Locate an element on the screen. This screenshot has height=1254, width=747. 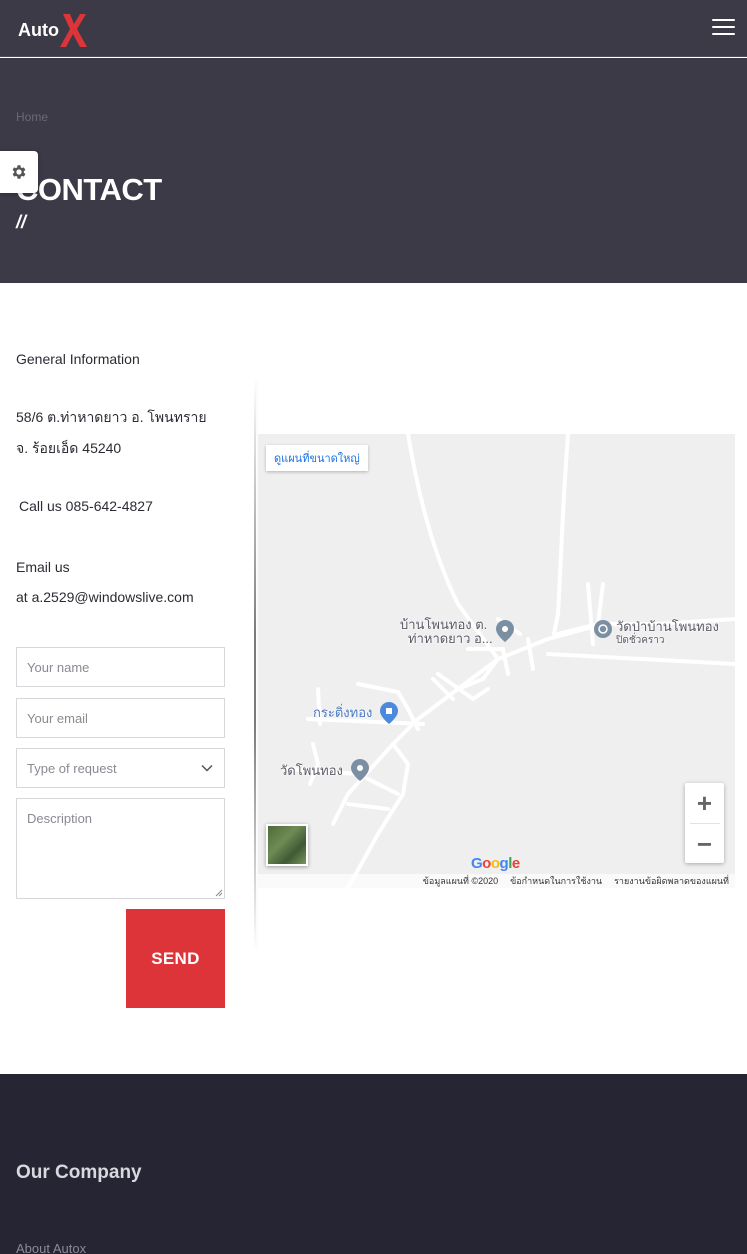
address-line-2: จ. ร้อยเอ็ด 45240 is located at coordinates (69, 448).